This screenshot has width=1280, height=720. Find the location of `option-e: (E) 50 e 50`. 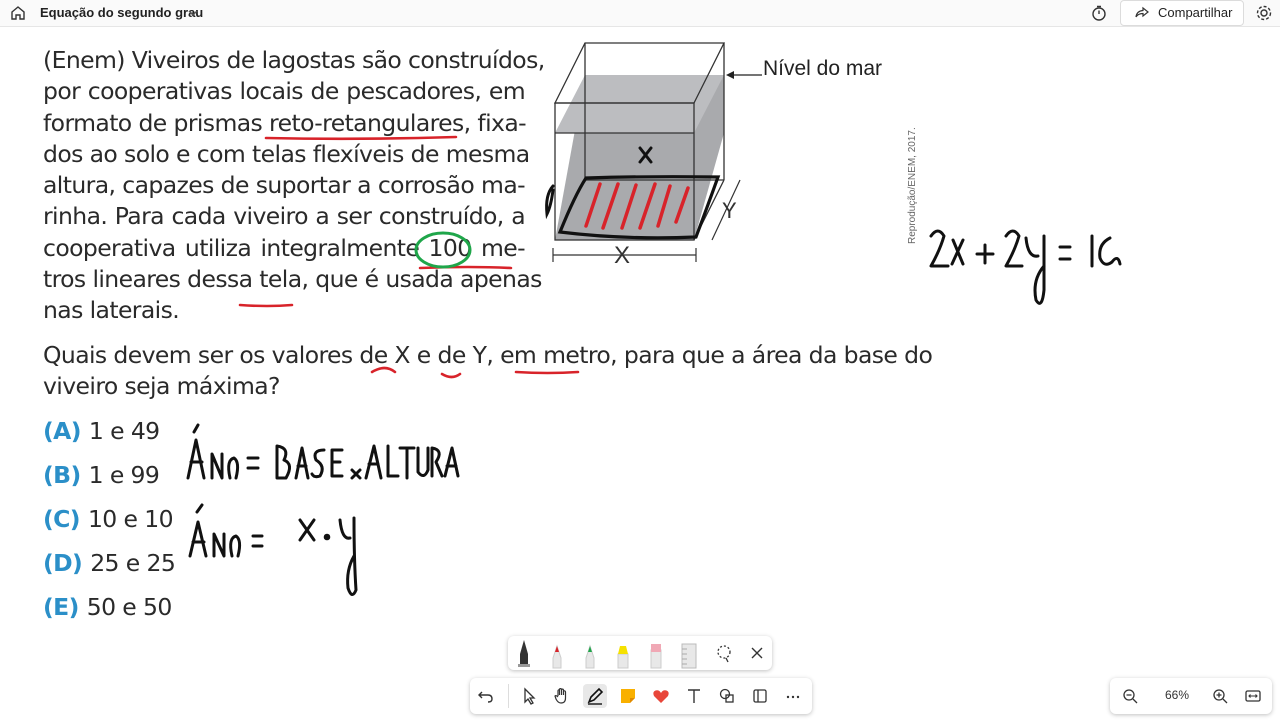

option-e: (E) 50 e 50 is located at coordinates (107, 607).